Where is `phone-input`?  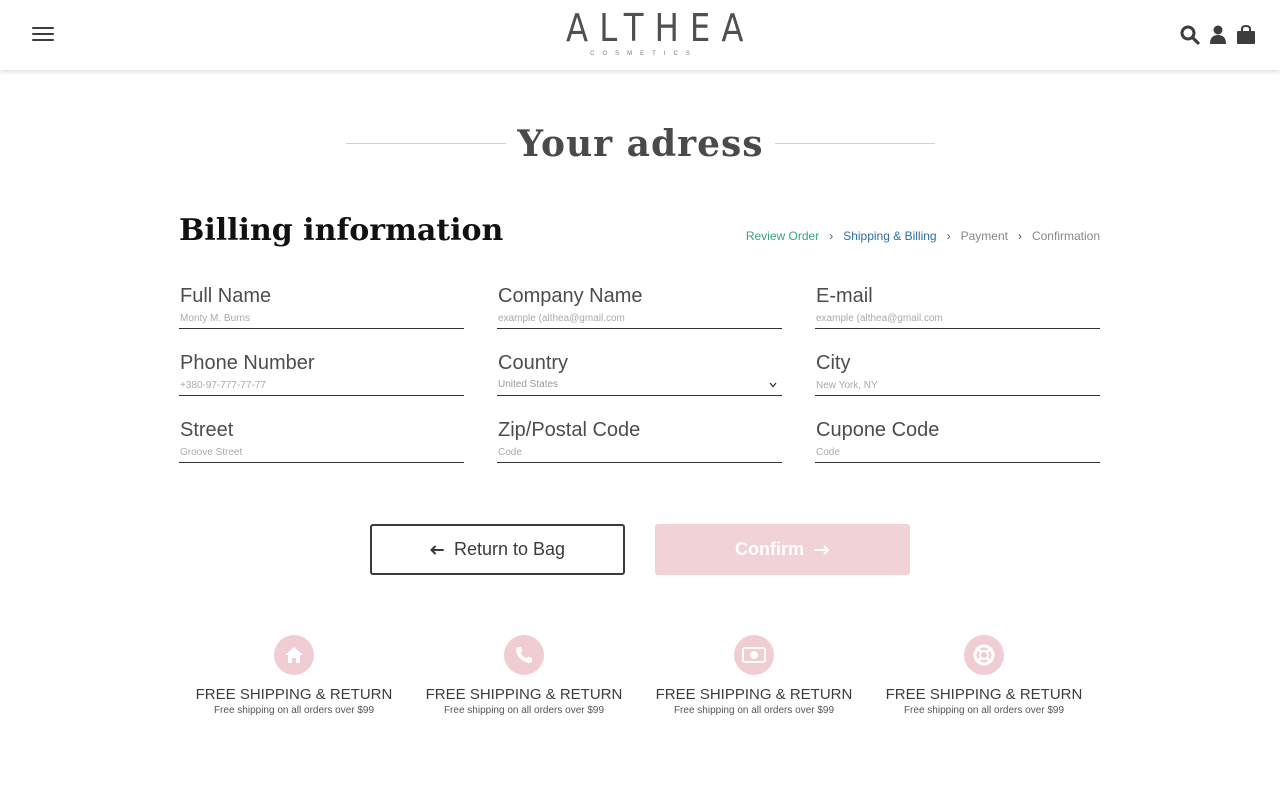
phone-input is located at coordinates (321, 386).